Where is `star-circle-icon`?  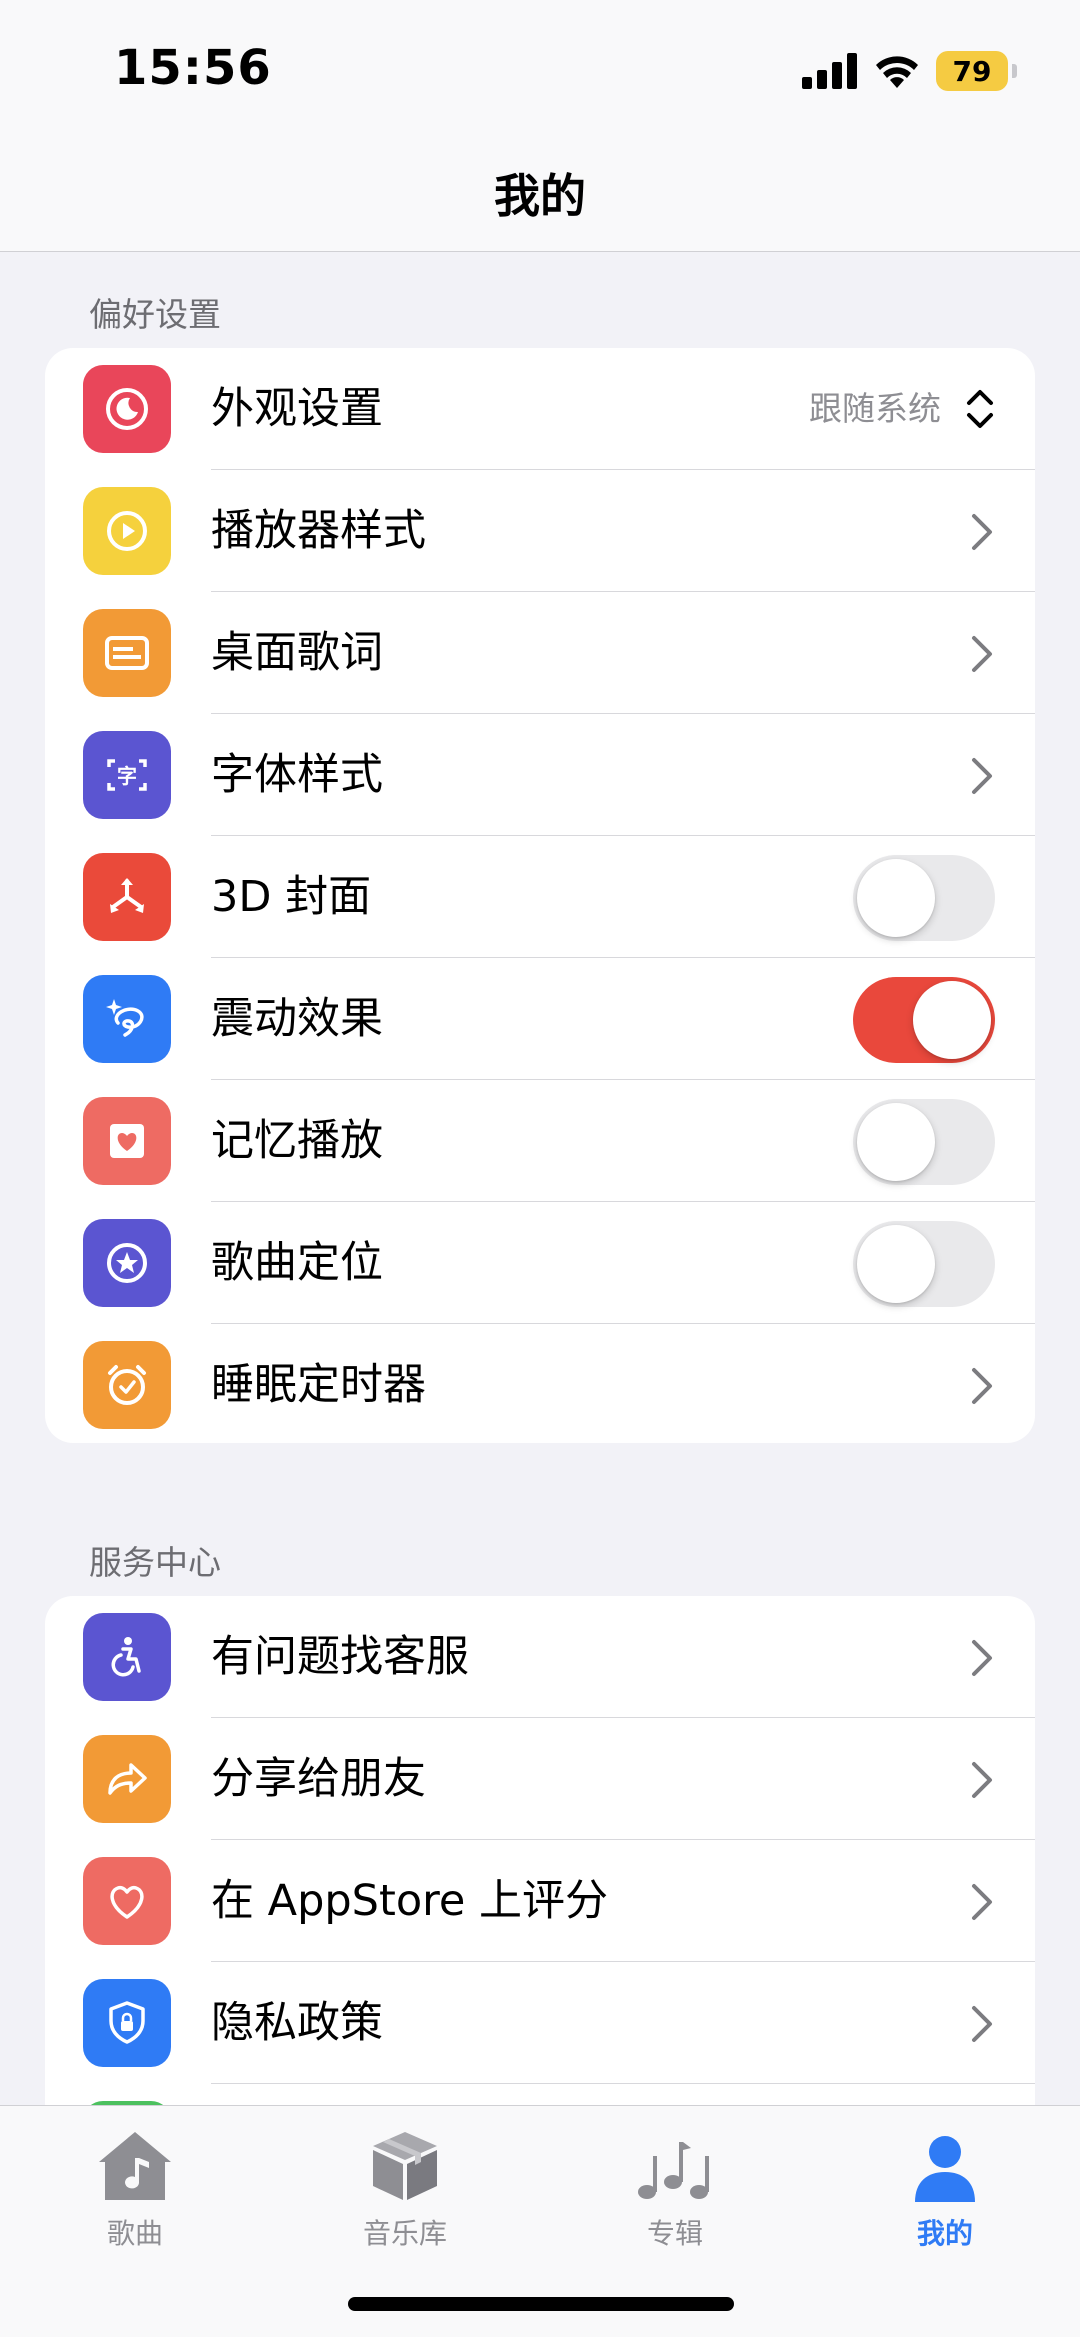
star-circle-icon is located at coordinates (127, 1263).